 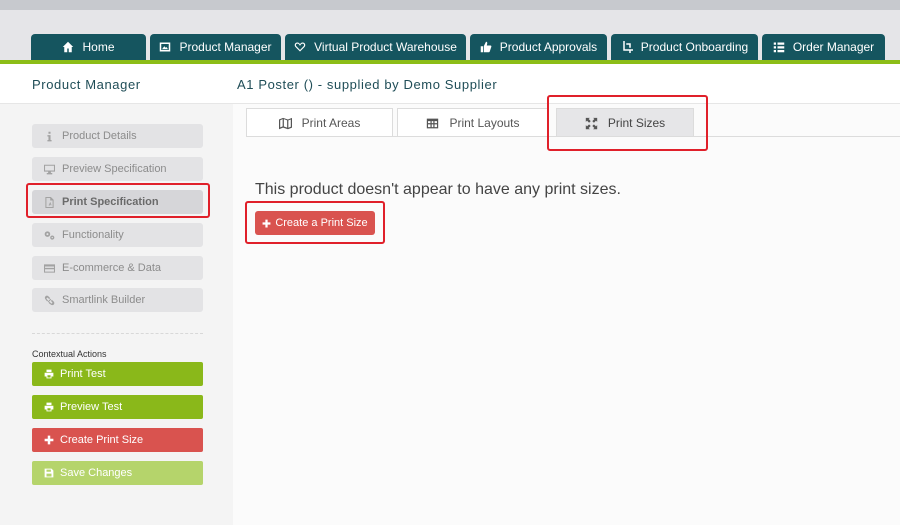 I want to click on button-label: Create Print Size, so click(x=102, y=440).